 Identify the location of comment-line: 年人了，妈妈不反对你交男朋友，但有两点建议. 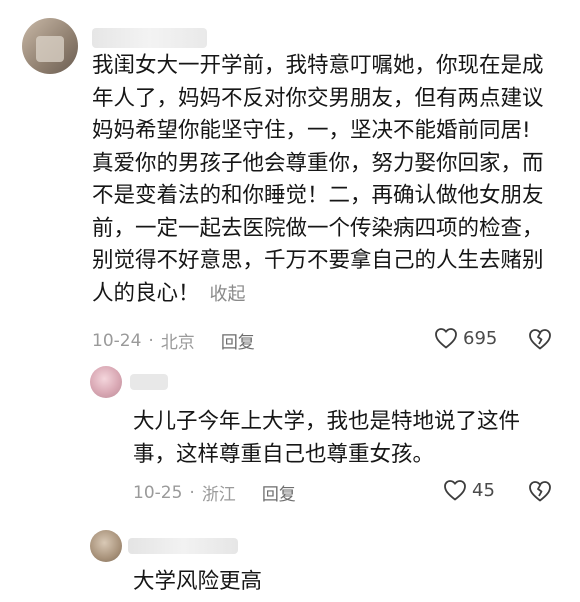
(318, 98).